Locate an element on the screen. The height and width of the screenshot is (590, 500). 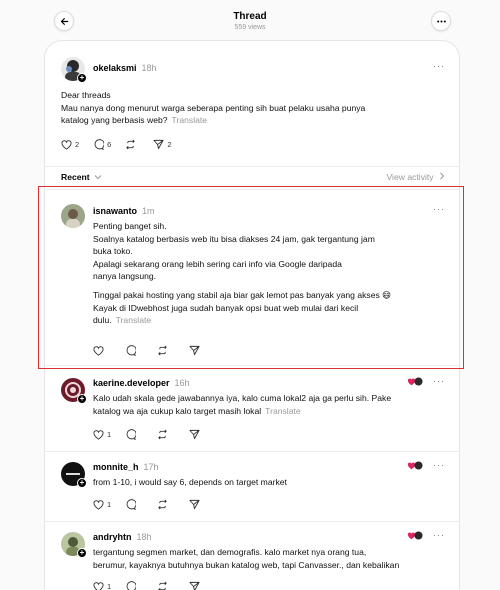
reply-author: kaerine.developer 16h is located at coordinates (141, 383).